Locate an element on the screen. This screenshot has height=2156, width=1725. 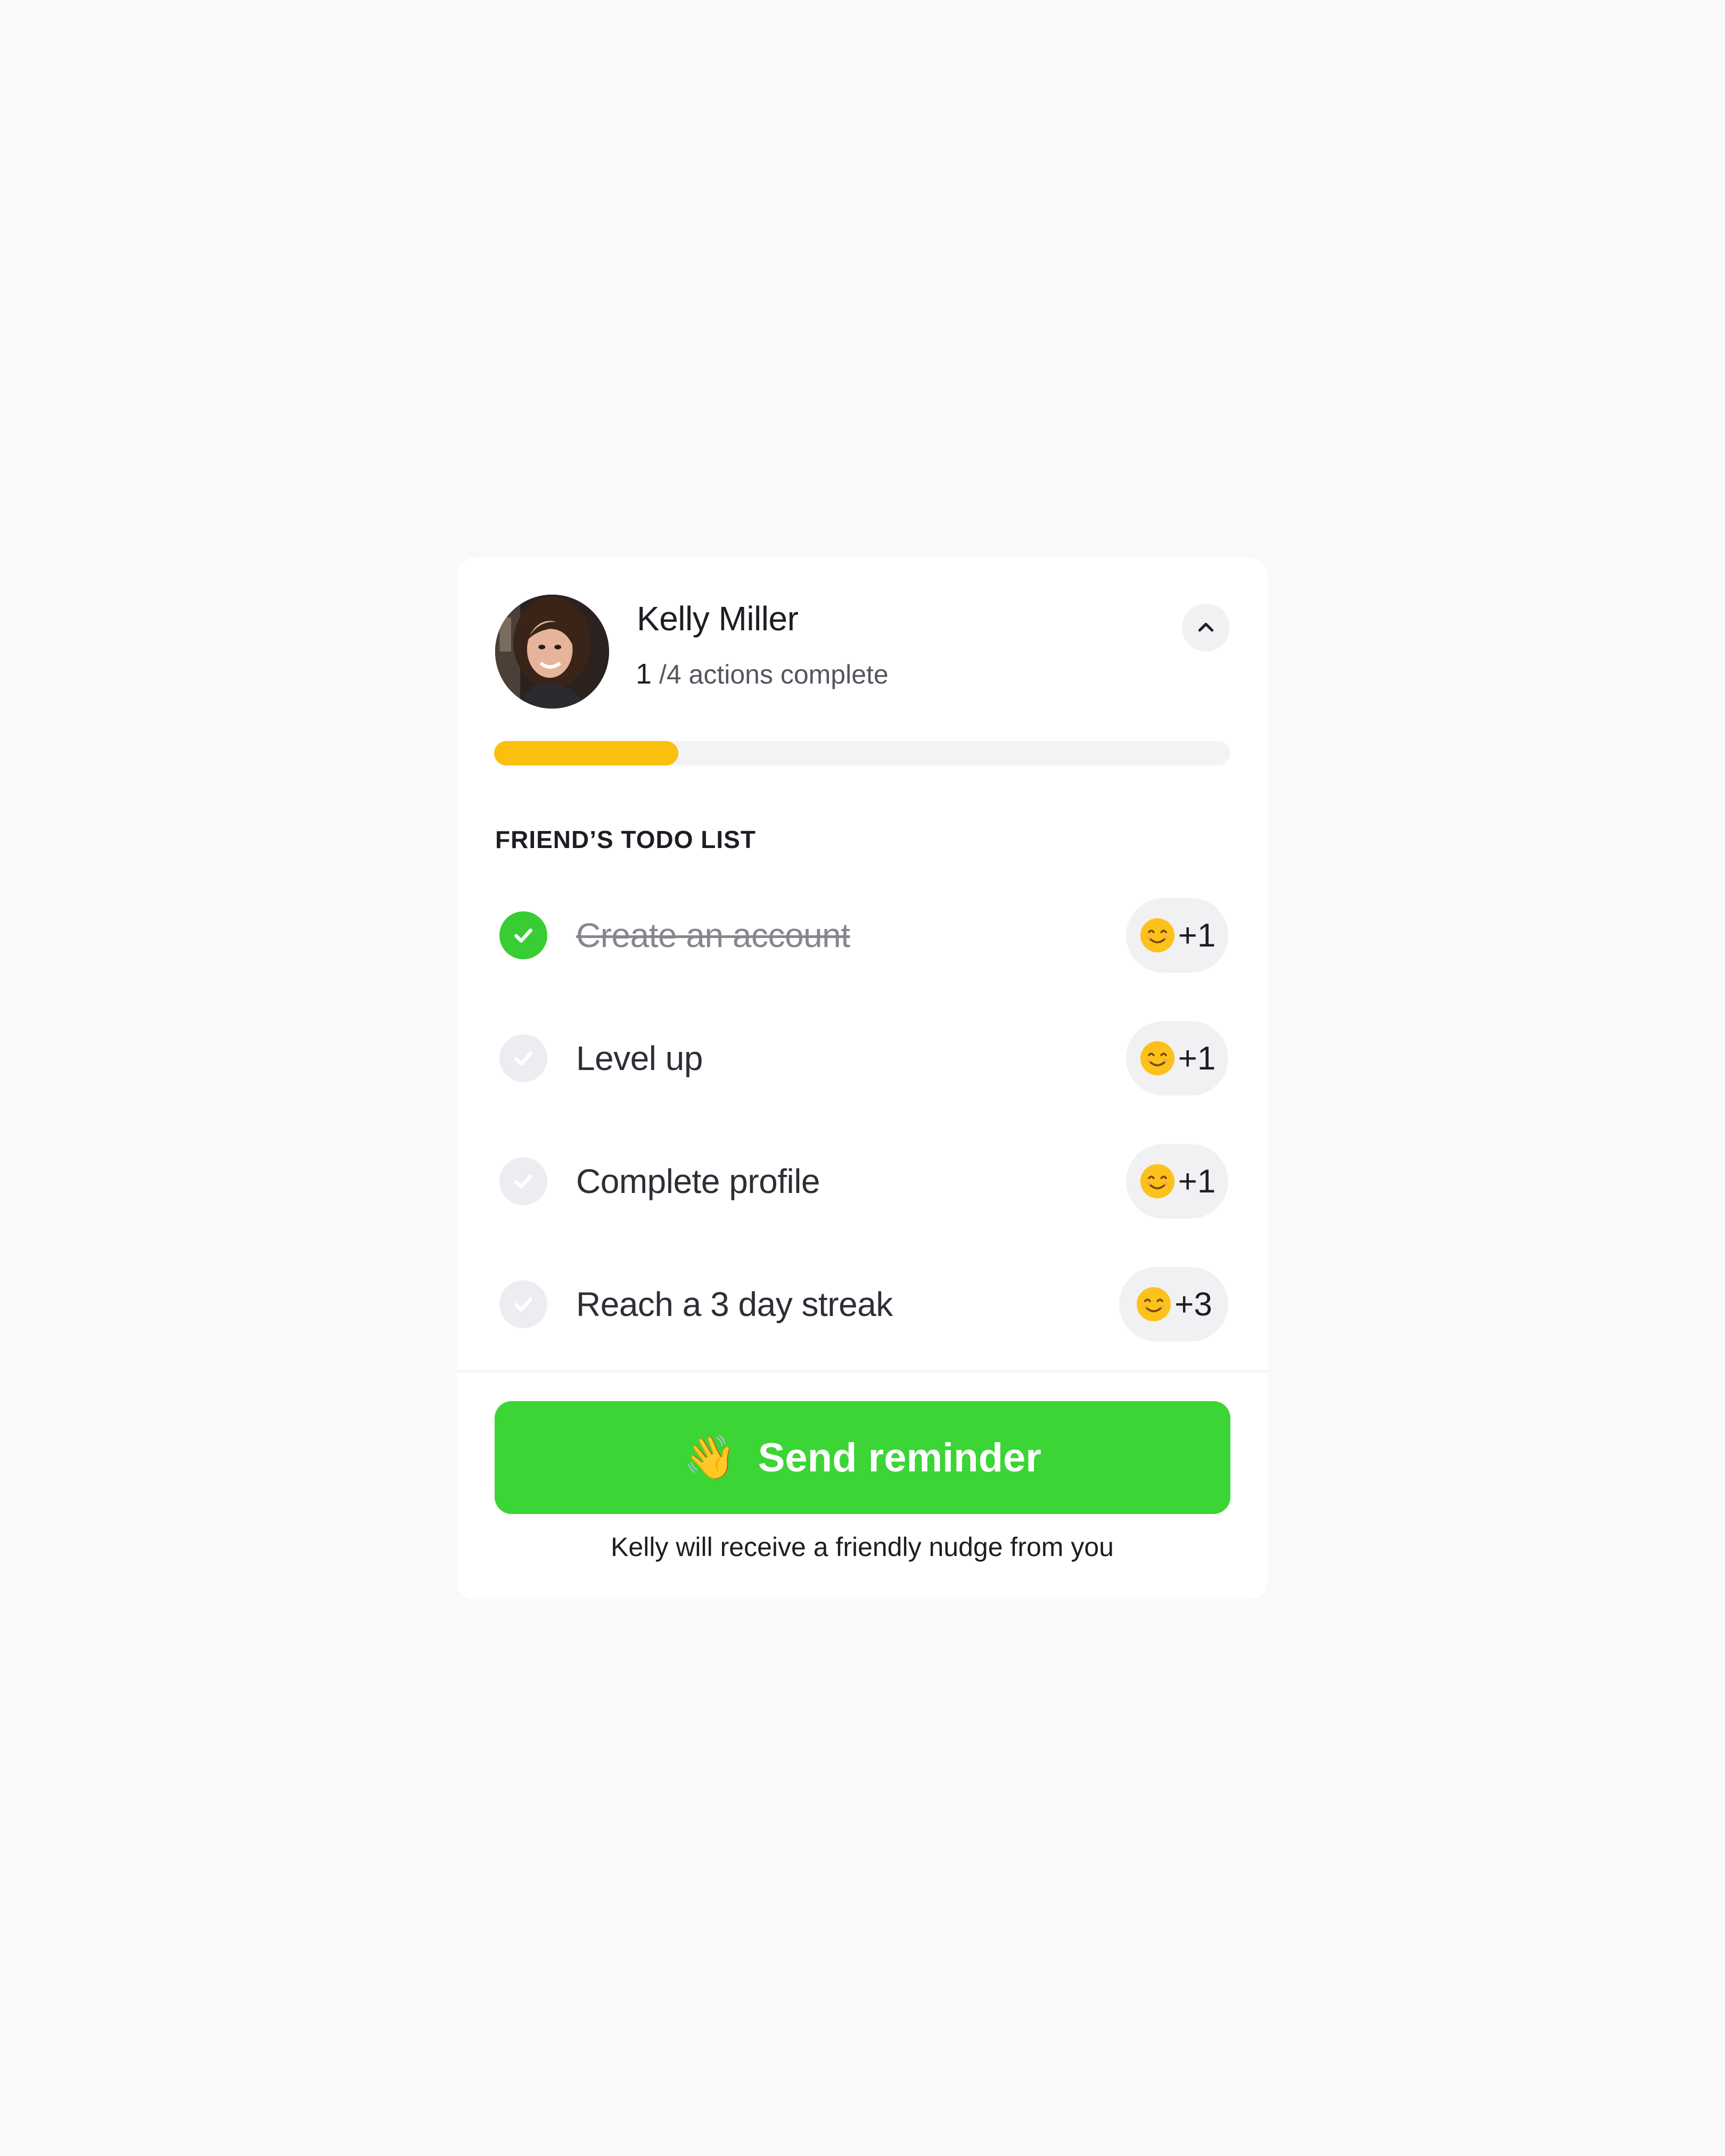
check-done-icon is located at coordinates (523, 935).